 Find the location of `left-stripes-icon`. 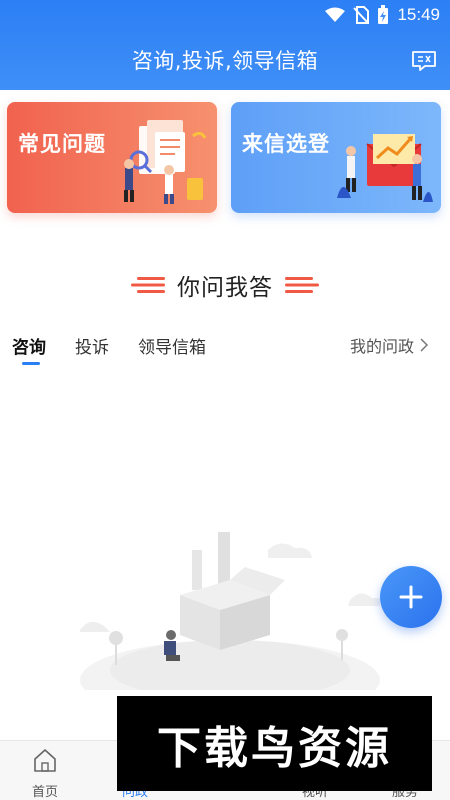

left-stripes-icon is located at coordinates (148, 285).